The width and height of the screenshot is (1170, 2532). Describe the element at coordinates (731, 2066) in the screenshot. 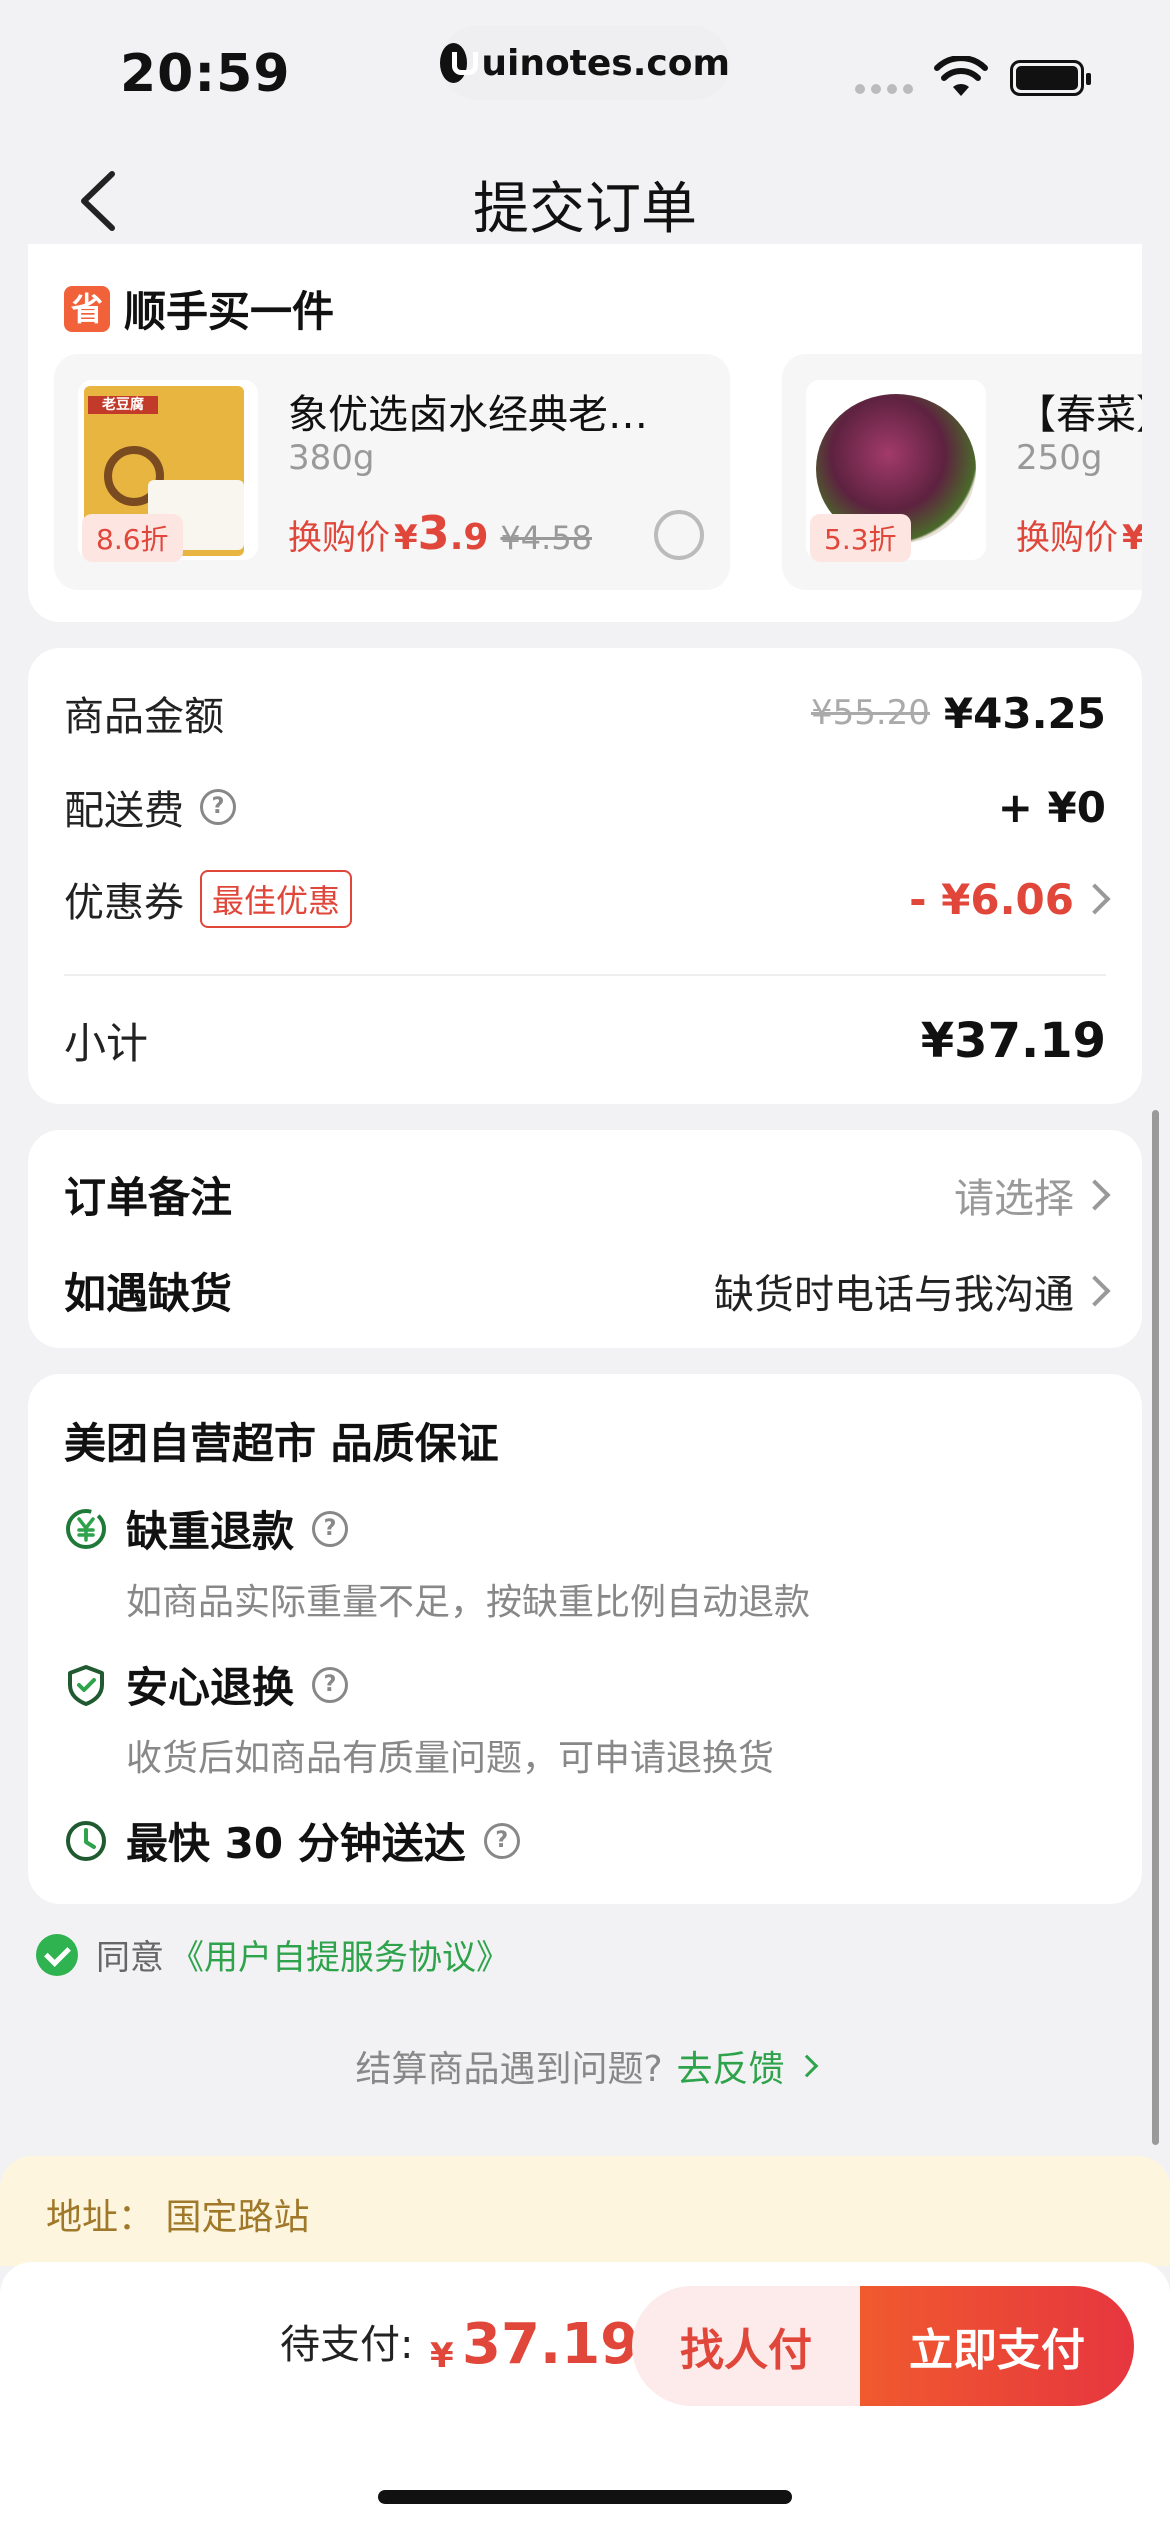

I see `feedback-link: 去反馈` at that location.